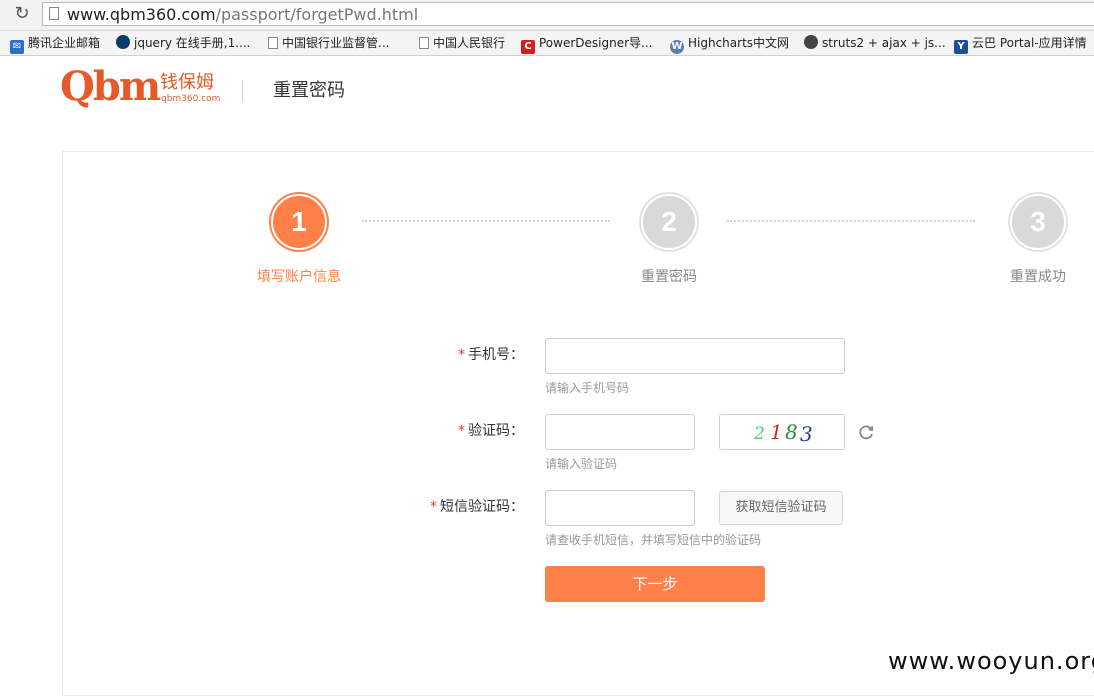 Image resolution: width=1094 pixels, height=696 pixels. I want to click on step-1-circle: 1, so click(299, 222).